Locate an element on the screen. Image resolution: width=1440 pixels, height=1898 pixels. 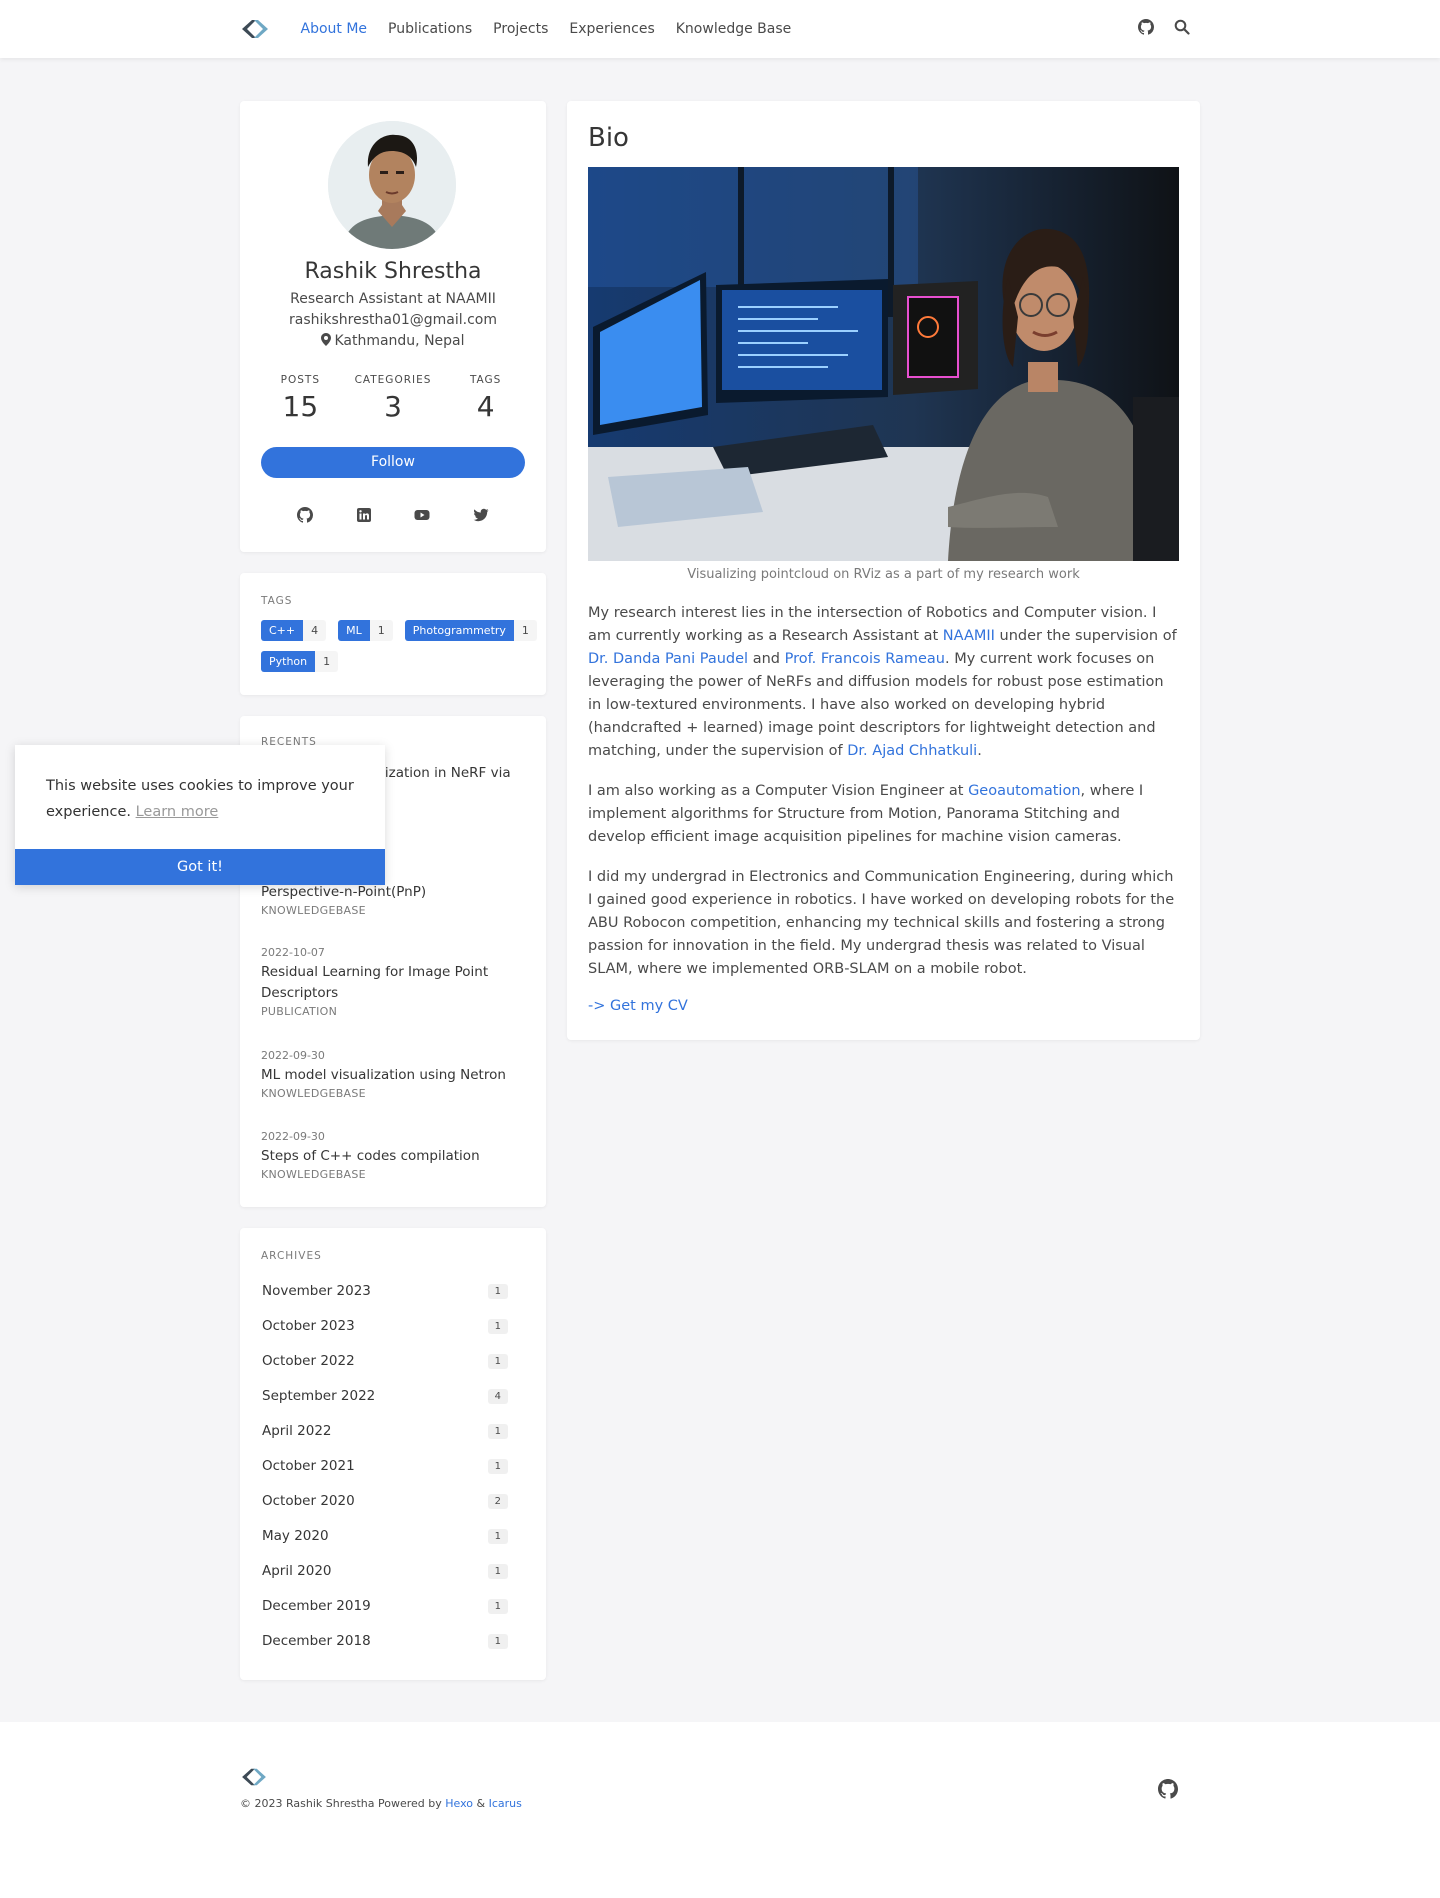
tags-title: TAGS is located at coordinates (277, 601).